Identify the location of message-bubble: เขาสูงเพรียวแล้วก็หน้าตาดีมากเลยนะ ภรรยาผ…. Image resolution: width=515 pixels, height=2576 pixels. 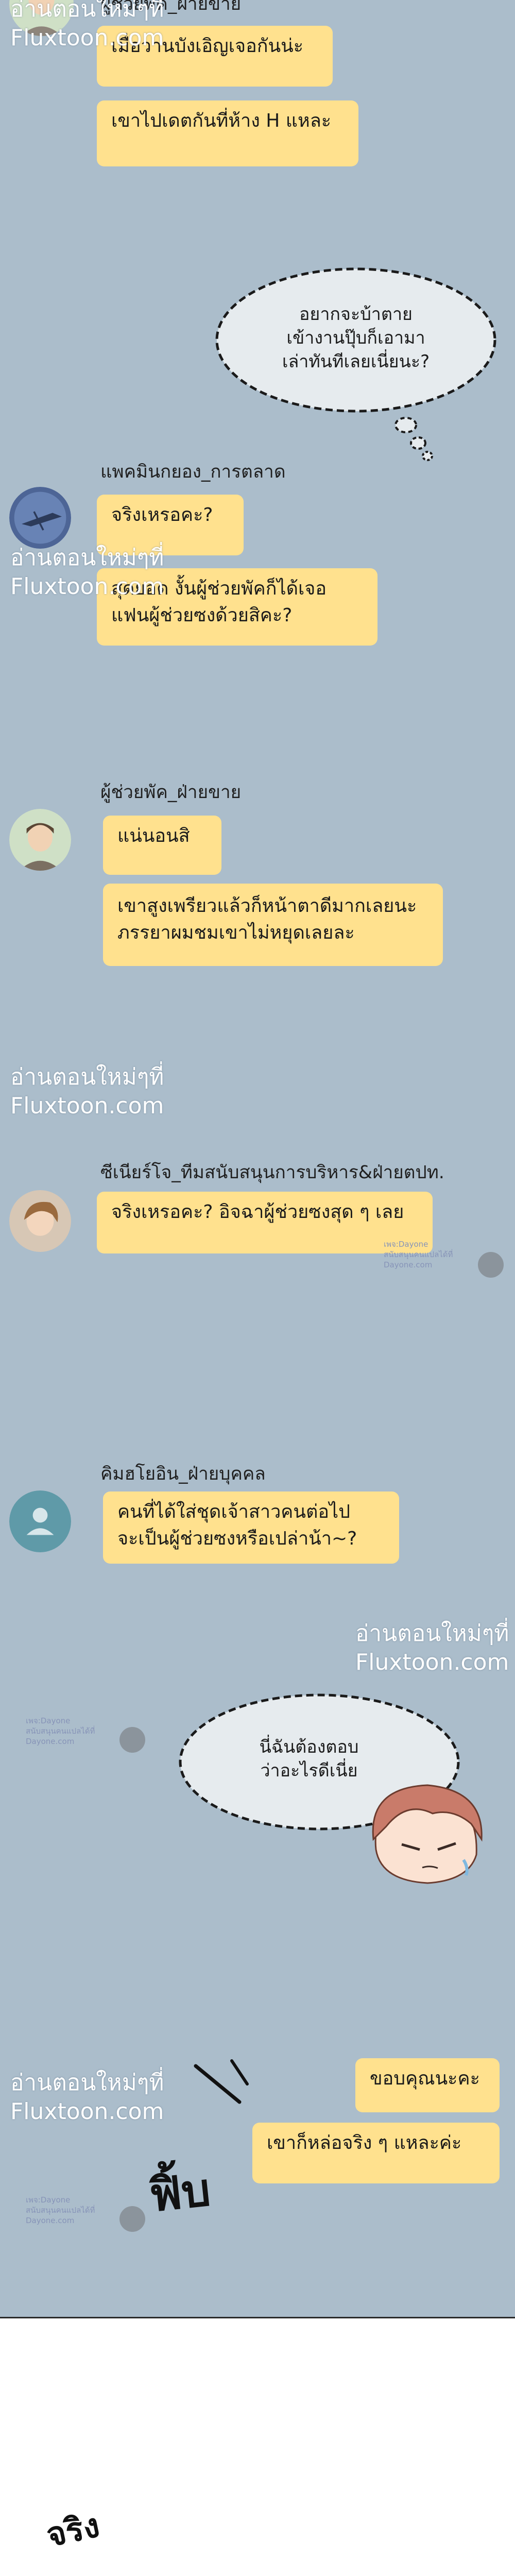
(273, 925).